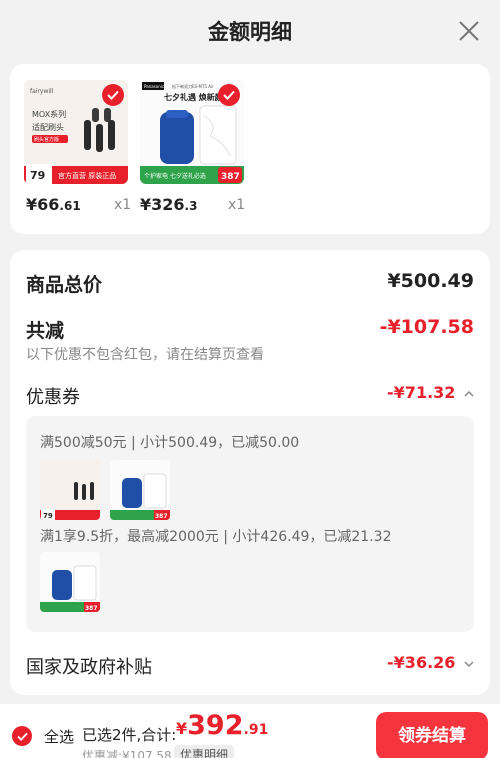 Image resolution: width=500 pixels, height=758 pixels. Describe the element at coordinates (89, 667) in the screenshot. I see `subsidy-label: 国家及政府补贴` at that location.